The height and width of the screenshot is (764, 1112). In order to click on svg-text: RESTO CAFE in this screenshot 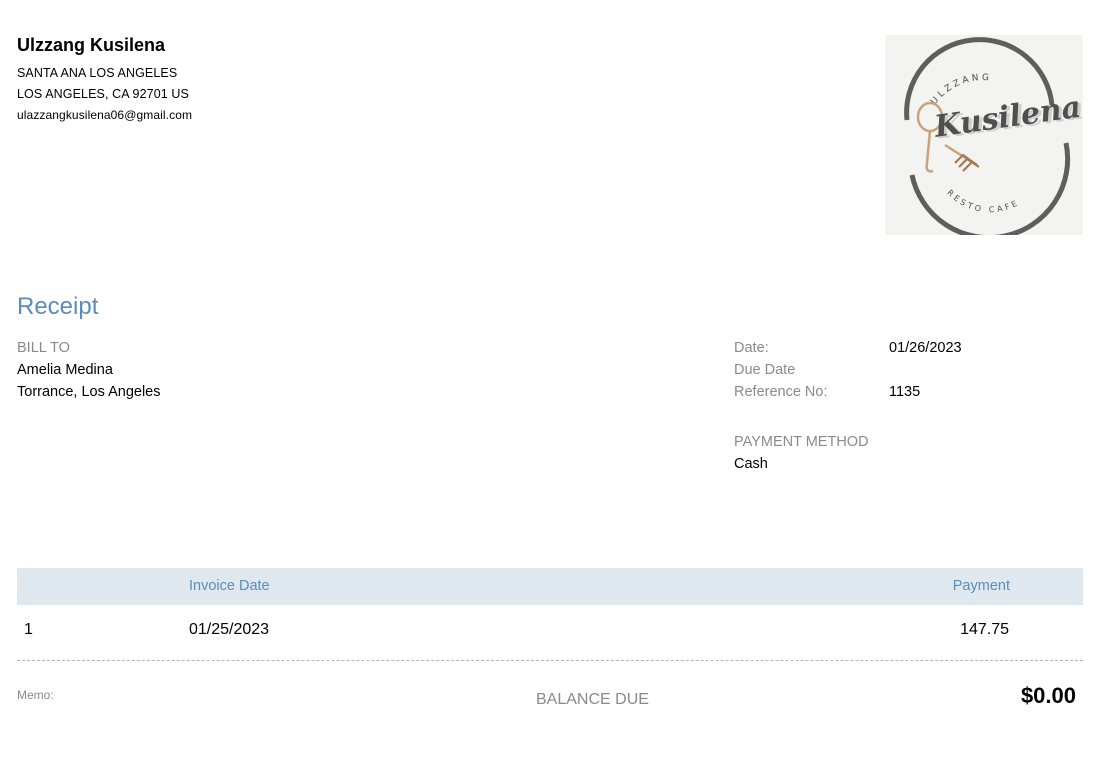, I will do `click(983, 201)`.